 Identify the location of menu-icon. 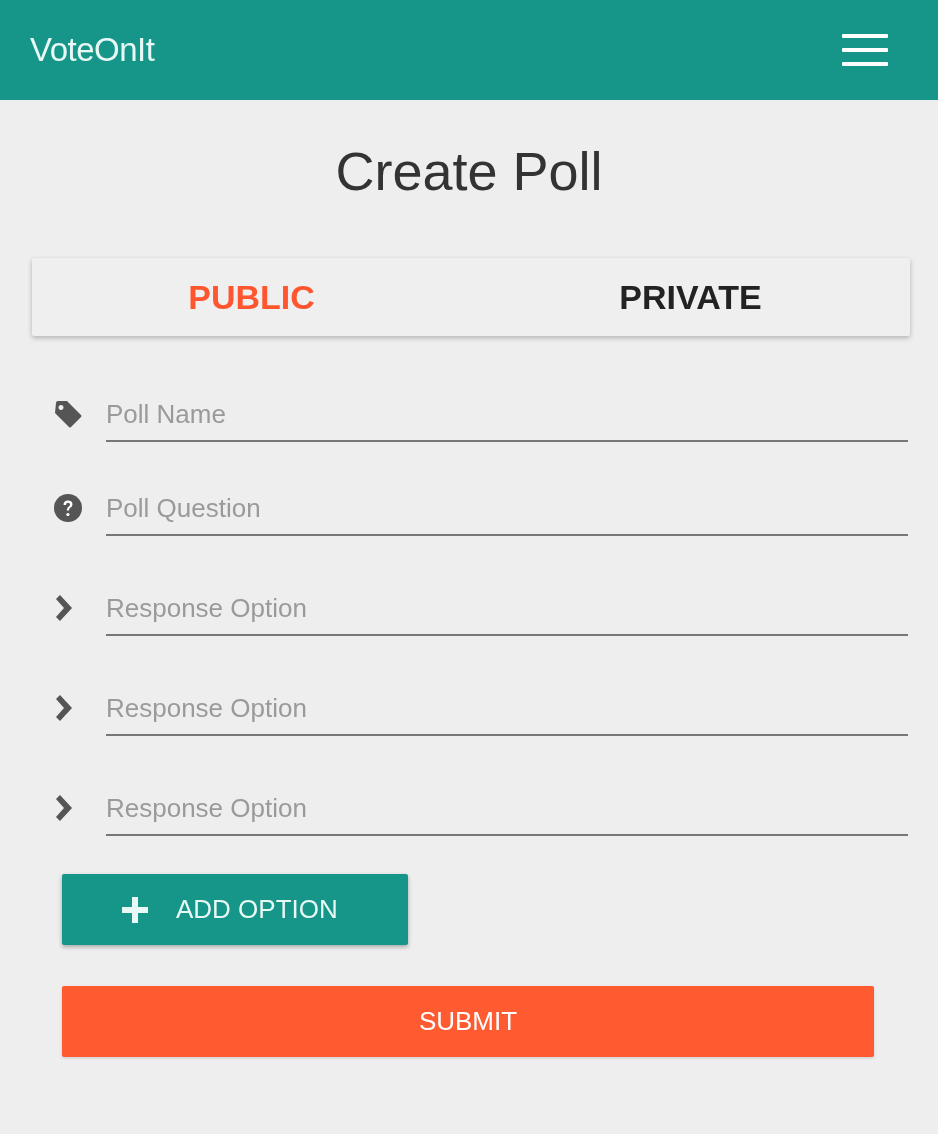
(865, 50).